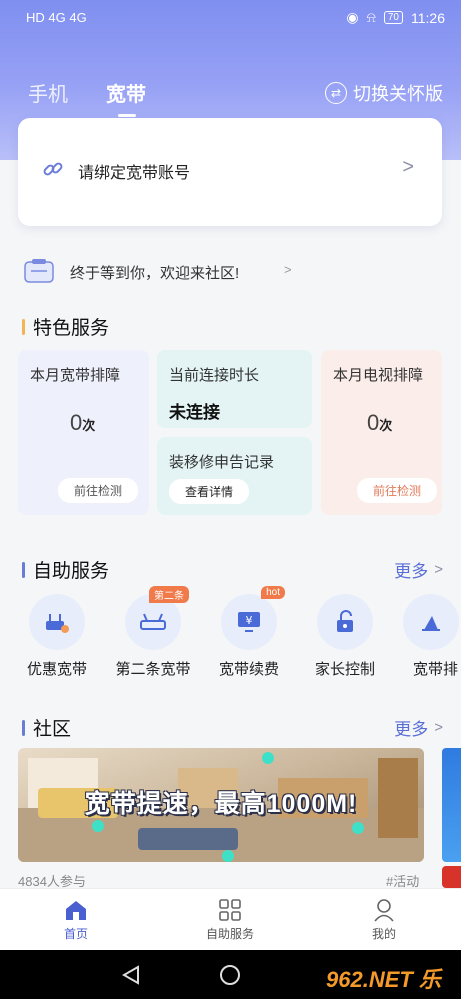 This screenshot has height=999, width=461. What do you see at coordinates (155, 273) in the screenshot?
I see `welcome-text: 终于等到你，欢迎来社区!` at bounding box center [155, 273].